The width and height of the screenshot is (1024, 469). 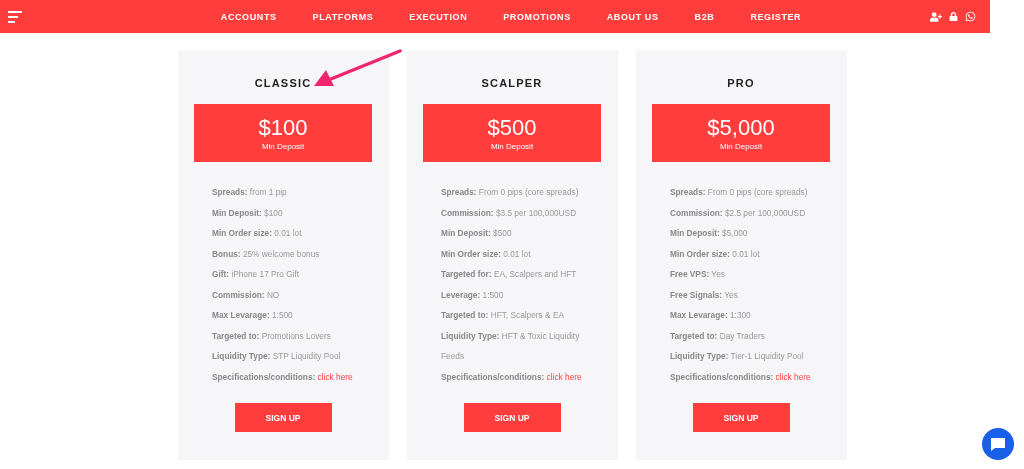 I want to click on feature-text: Targeted to: HFT, Scalpers & EA, so click(x=503, y=315).